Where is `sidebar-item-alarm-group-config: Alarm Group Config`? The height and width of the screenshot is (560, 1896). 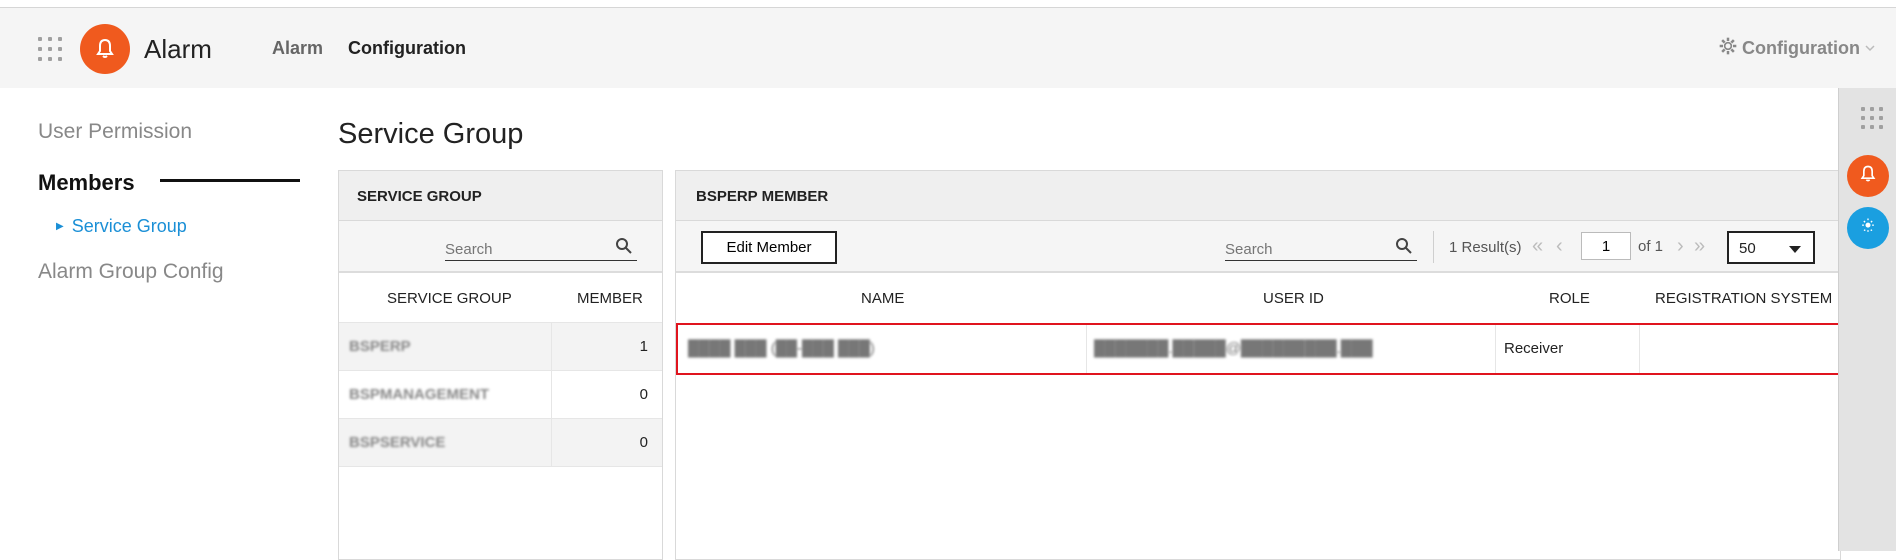 sidebar-item-alarm-group-config: Alarm Group Config is located at coordinates (131, 272).